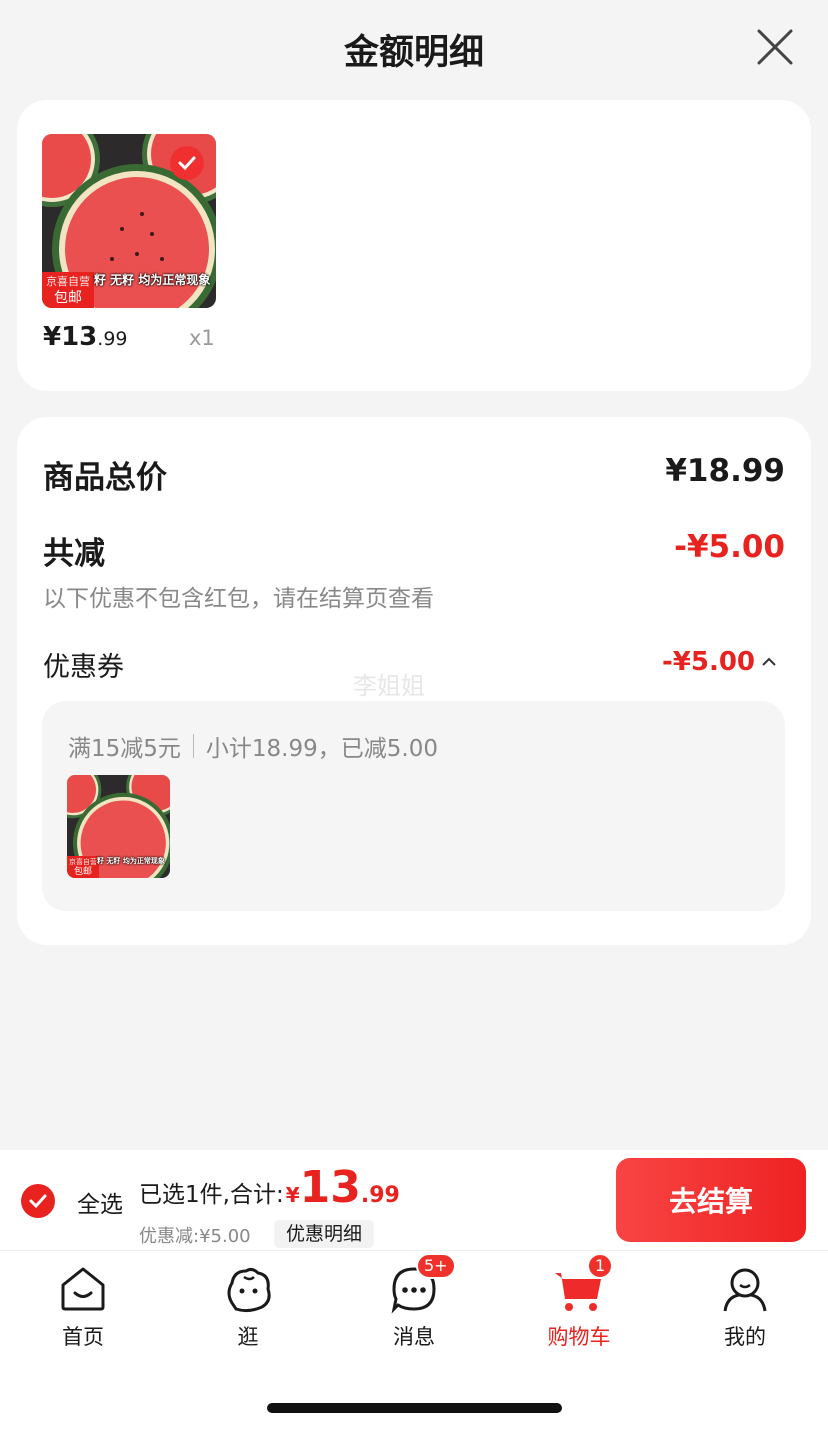 The image size is (828, 1430). I want to click on total-label: 商品总价, so click(105, 478).